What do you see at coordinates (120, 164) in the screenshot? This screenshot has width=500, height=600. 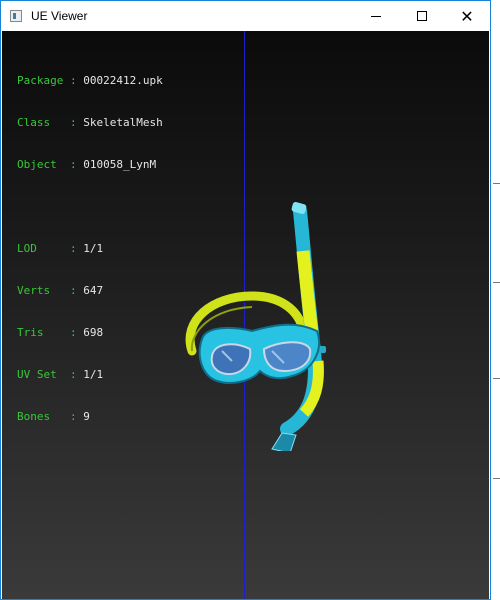 I see `object-value: 010058_LynM` at bounding box center [120, 164].